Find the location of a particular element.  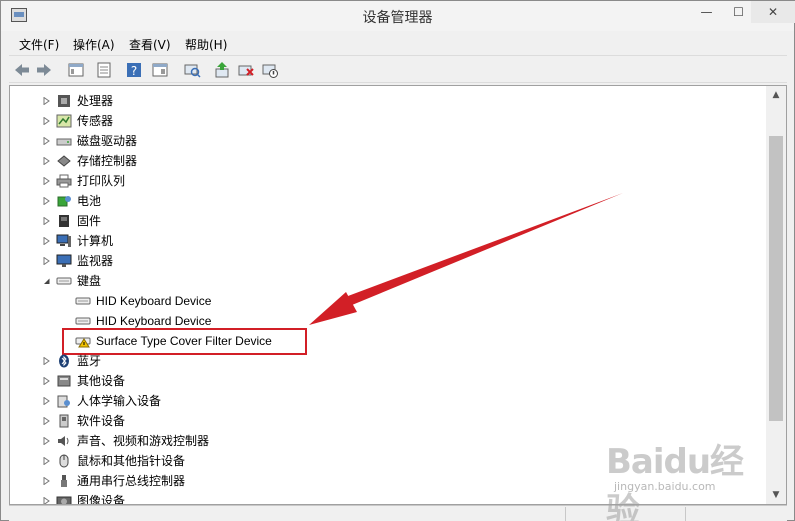

scroll-up-icon: ▲ is located at coordinates (776, 95).